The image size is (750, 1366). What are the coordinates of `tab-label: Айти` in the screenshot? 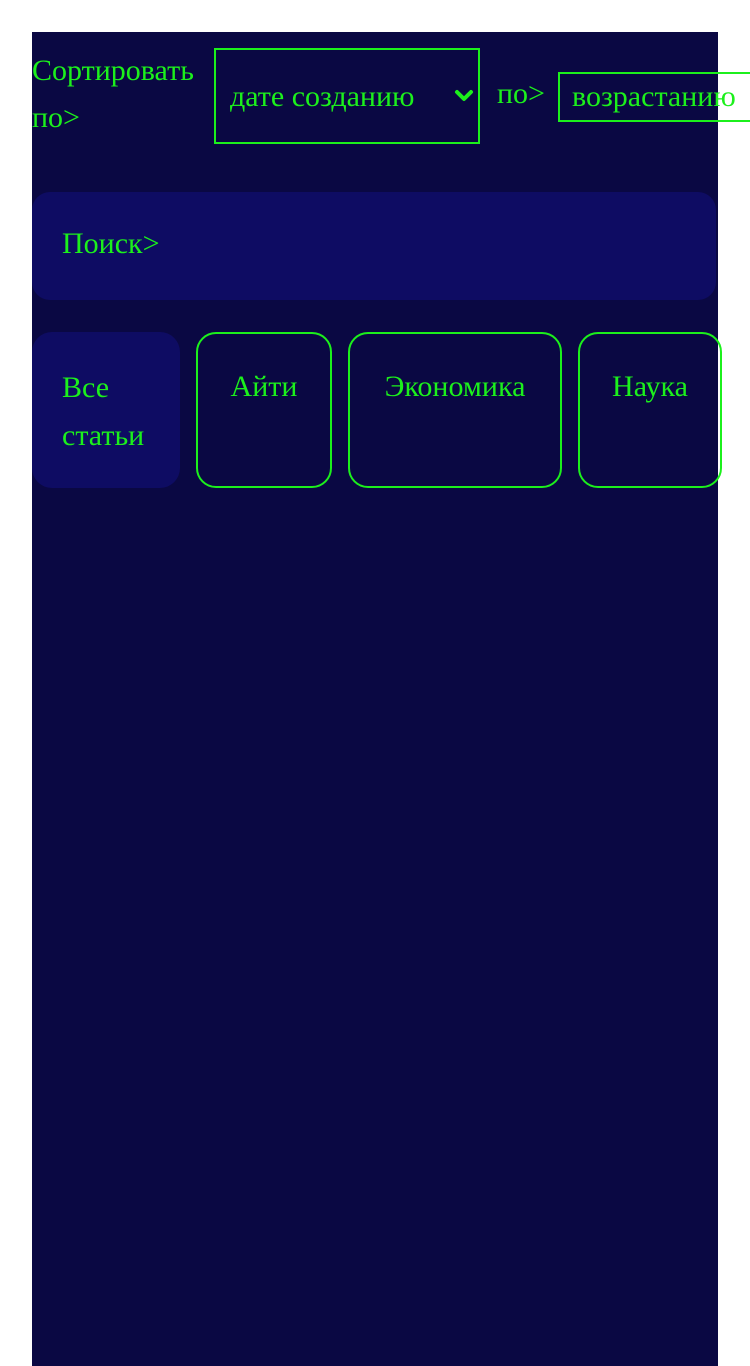 It's located at (264, 386).